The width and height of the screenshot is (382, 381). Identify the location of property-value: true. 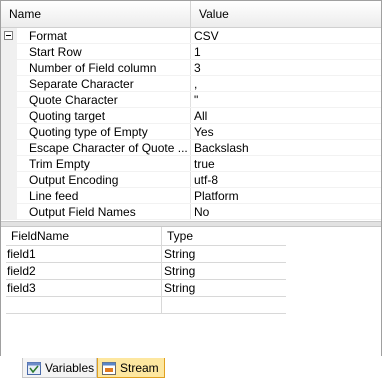
(286, 164).